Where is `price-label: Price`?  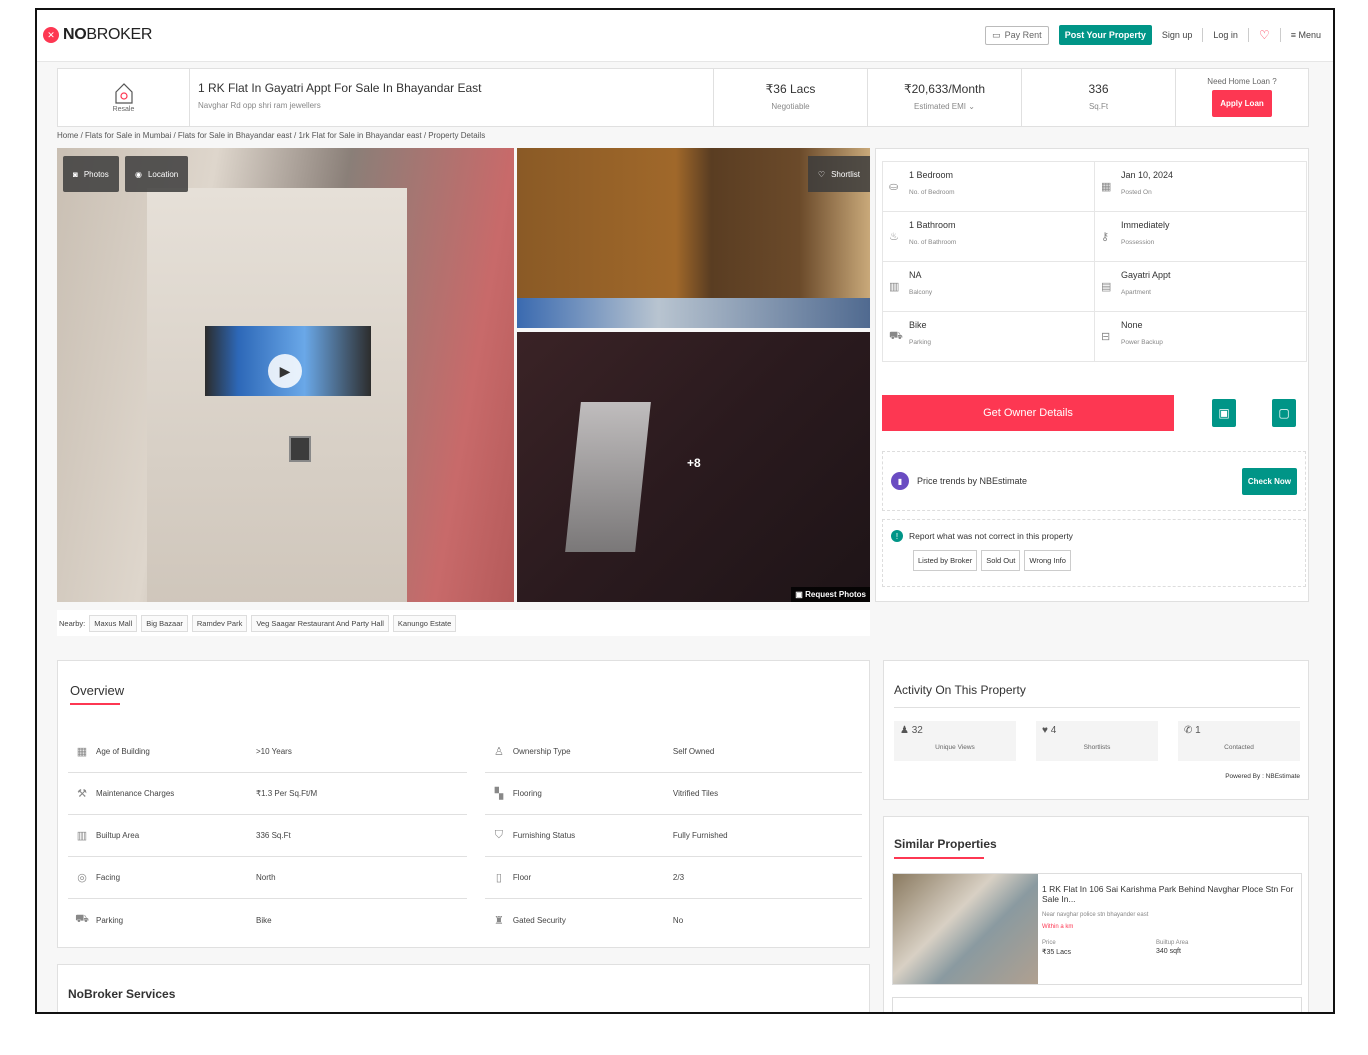
price-label: Price is located at coordinates (1049, 943).